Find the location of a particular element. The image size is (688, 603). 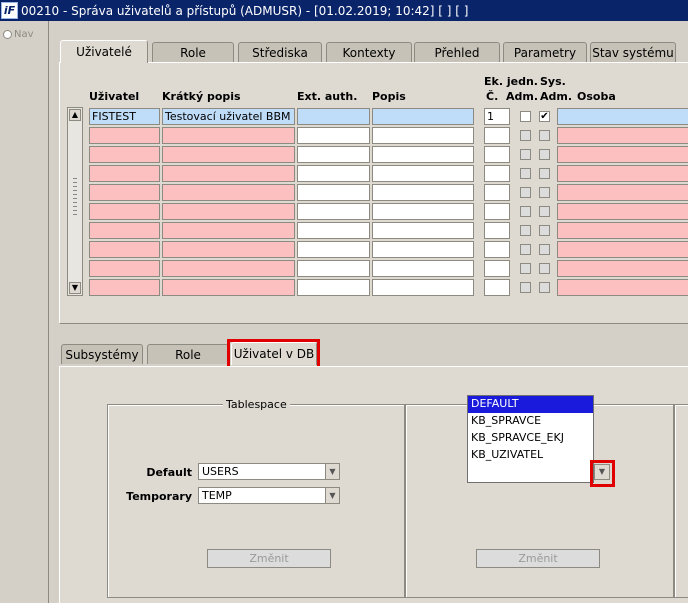

tab-uzivatel-v-db: Uživatel v DB is located at coordinates (274, 353).